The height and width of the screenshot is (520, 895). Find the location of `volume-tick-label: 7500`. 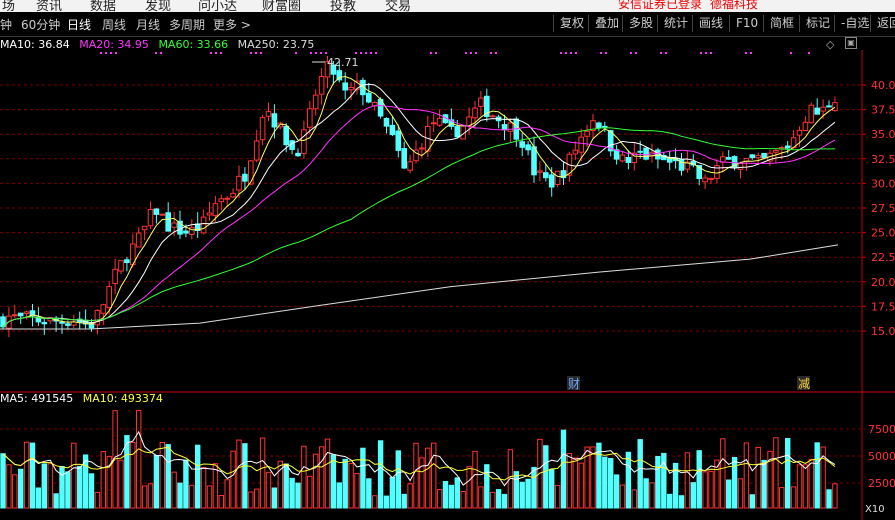

volume-tick-label: 7500 is located at coordinates (881, 429).